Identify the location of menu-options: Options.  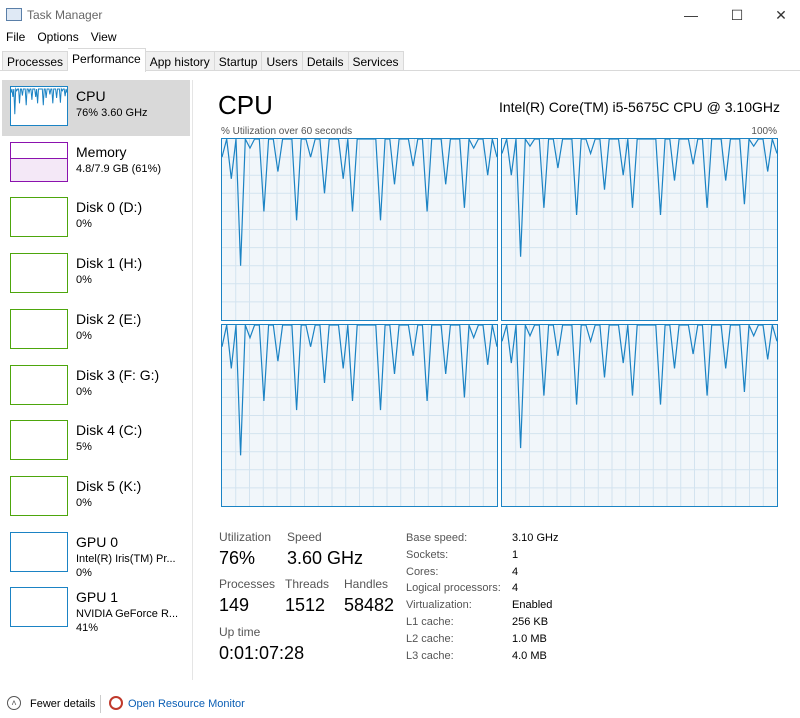
(57, 38).